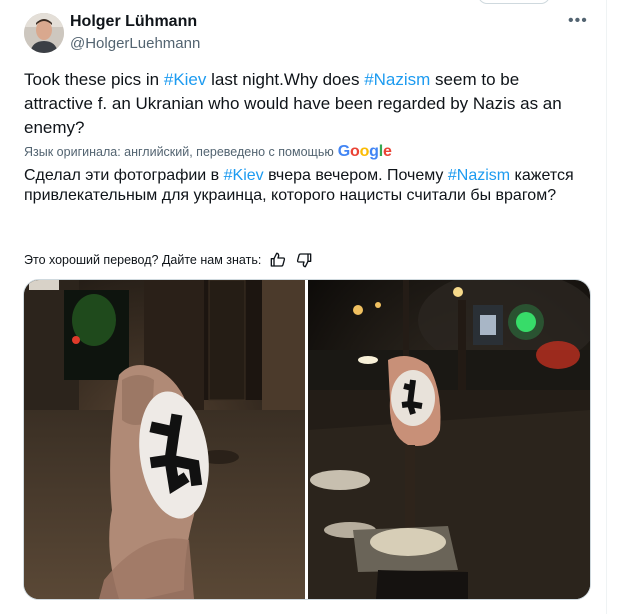 The width and height of the screenshot is (624, 614). What do you see at coordinates (278, 260) in the screenshot?
I see `thumbs-up-icon` at bounding box center [278, 260].